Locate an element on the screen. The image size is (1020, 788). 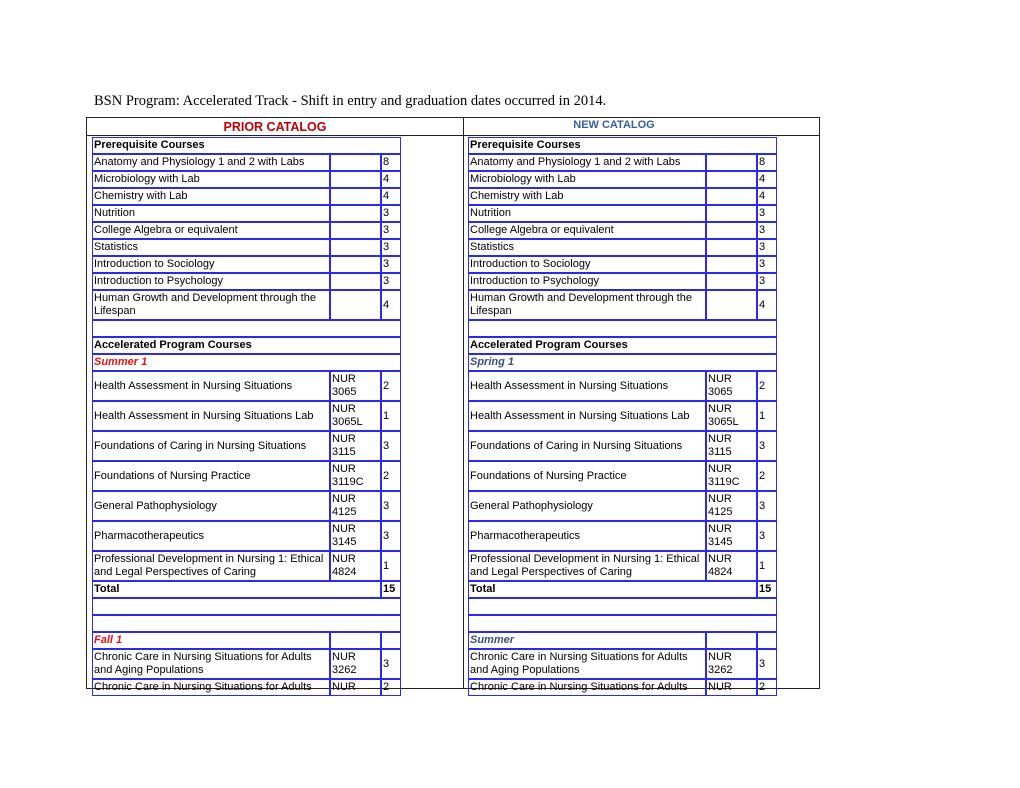
course-row: Foundations of Nursing Practice NUR 3119C 2 is located at coordinates (622, 476).